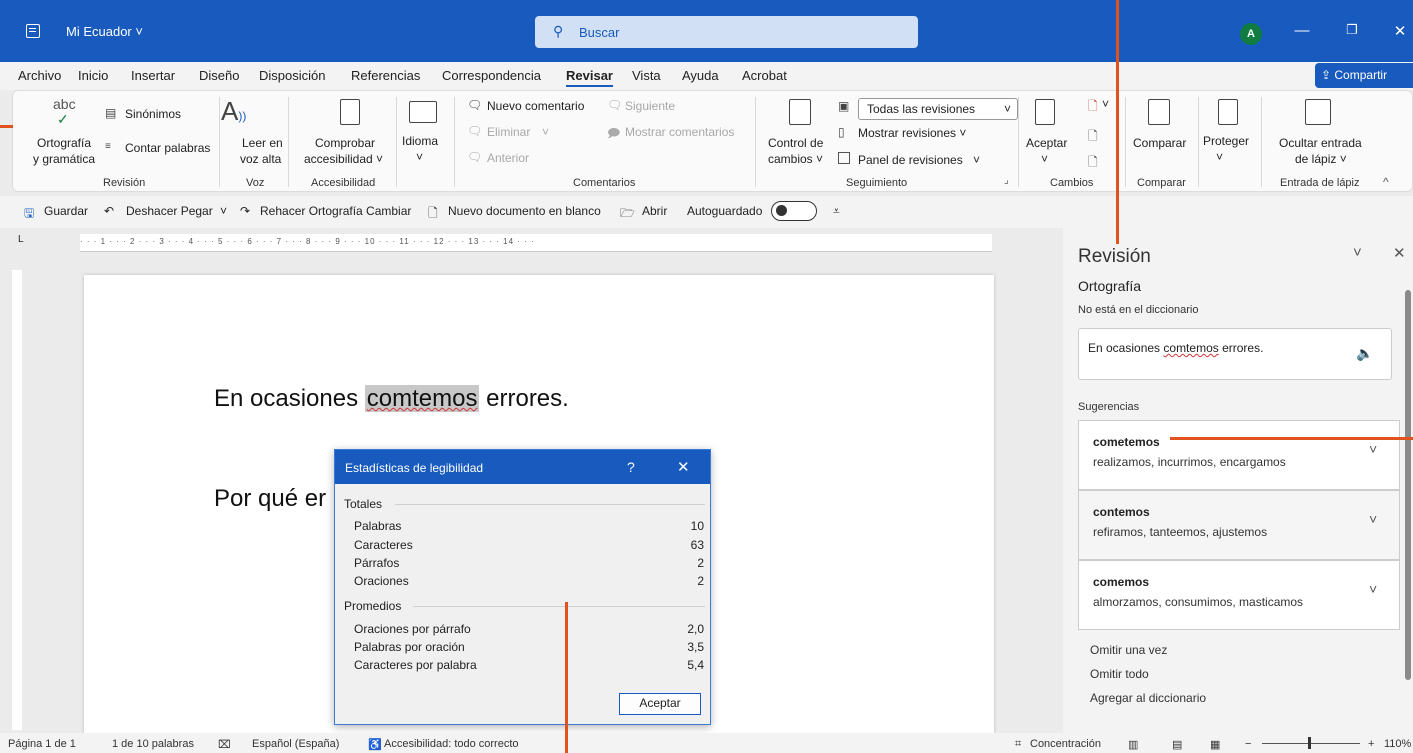 The image size is (1413, 753). I want to click on averages-heading: Promedios, so click(373, 606).